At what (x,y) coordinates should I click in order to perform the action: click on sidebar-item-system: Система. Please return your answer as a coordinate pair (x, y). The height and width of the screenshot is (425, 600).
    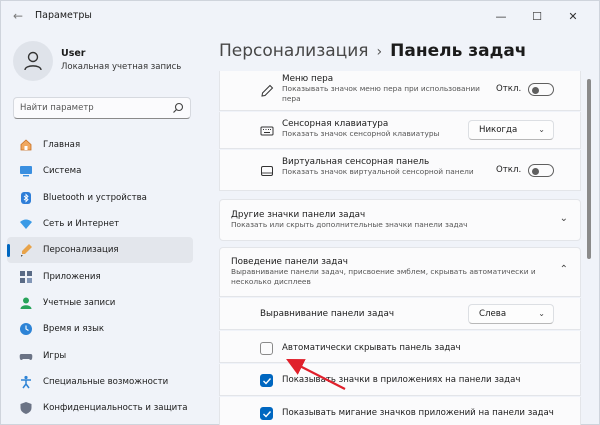
    Looking at the image, I should click on (100, 171).